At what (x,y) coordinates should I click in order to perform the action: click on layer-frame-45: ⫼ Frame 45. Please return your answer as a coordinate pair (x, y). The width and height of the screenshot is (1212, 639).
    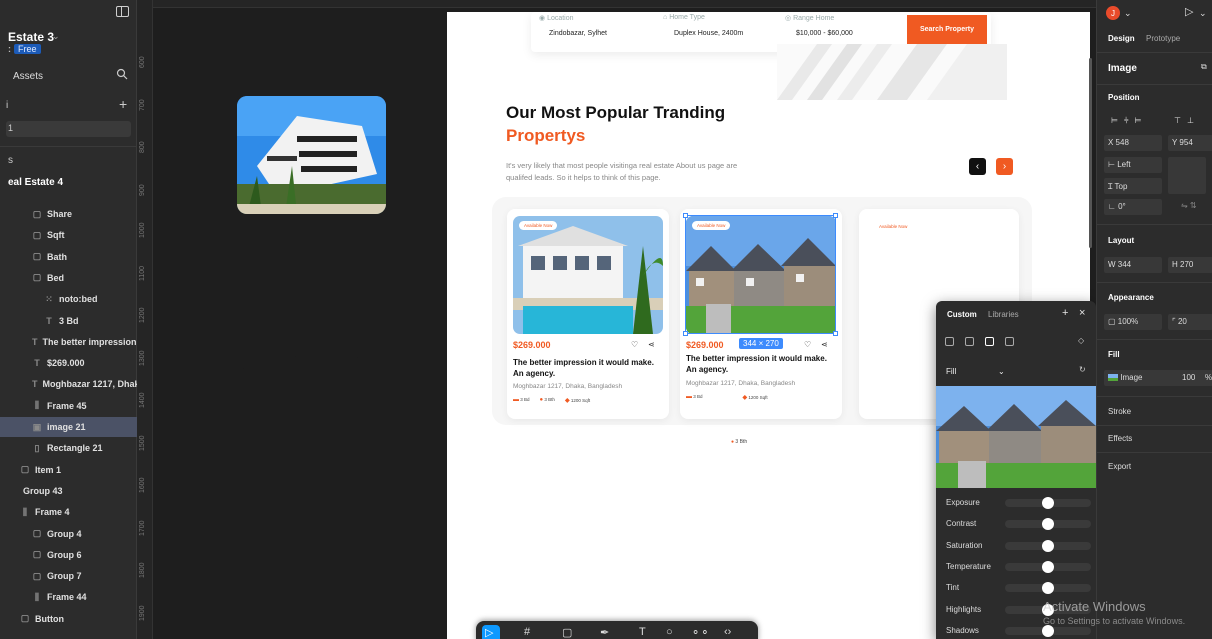
    Looking at the image, I should click on (68, 406).